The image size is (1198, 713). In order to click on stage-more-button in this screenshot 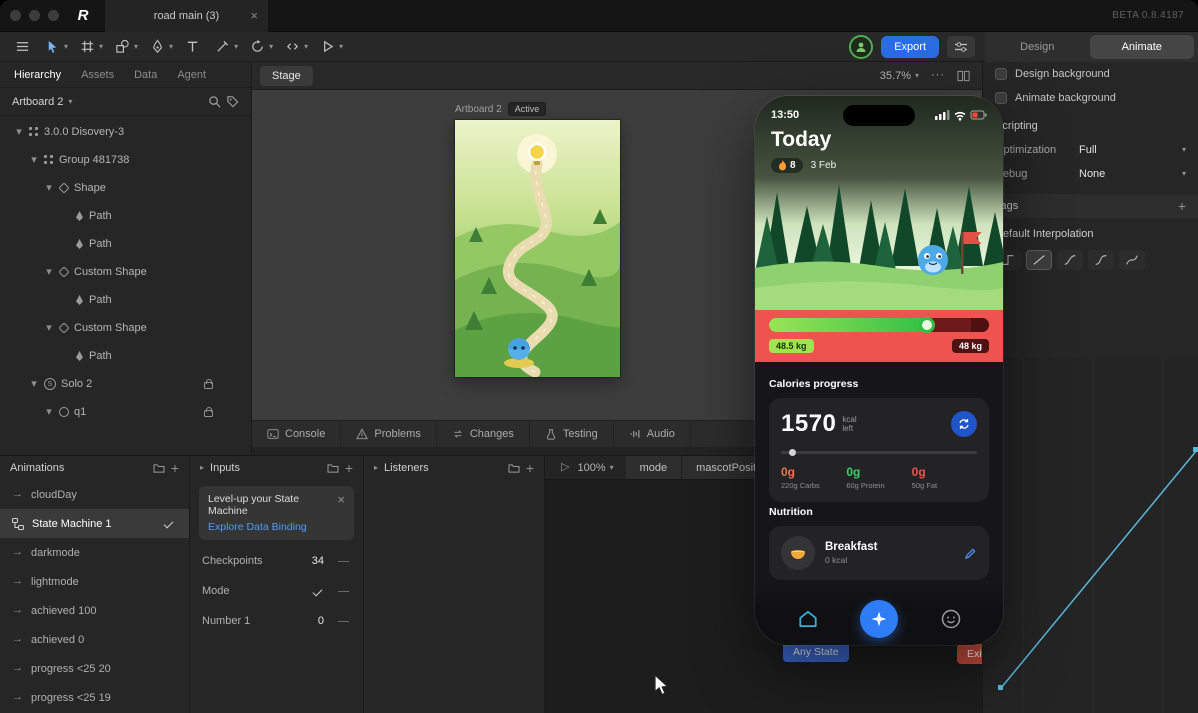, I will do `click(938, 75)`.